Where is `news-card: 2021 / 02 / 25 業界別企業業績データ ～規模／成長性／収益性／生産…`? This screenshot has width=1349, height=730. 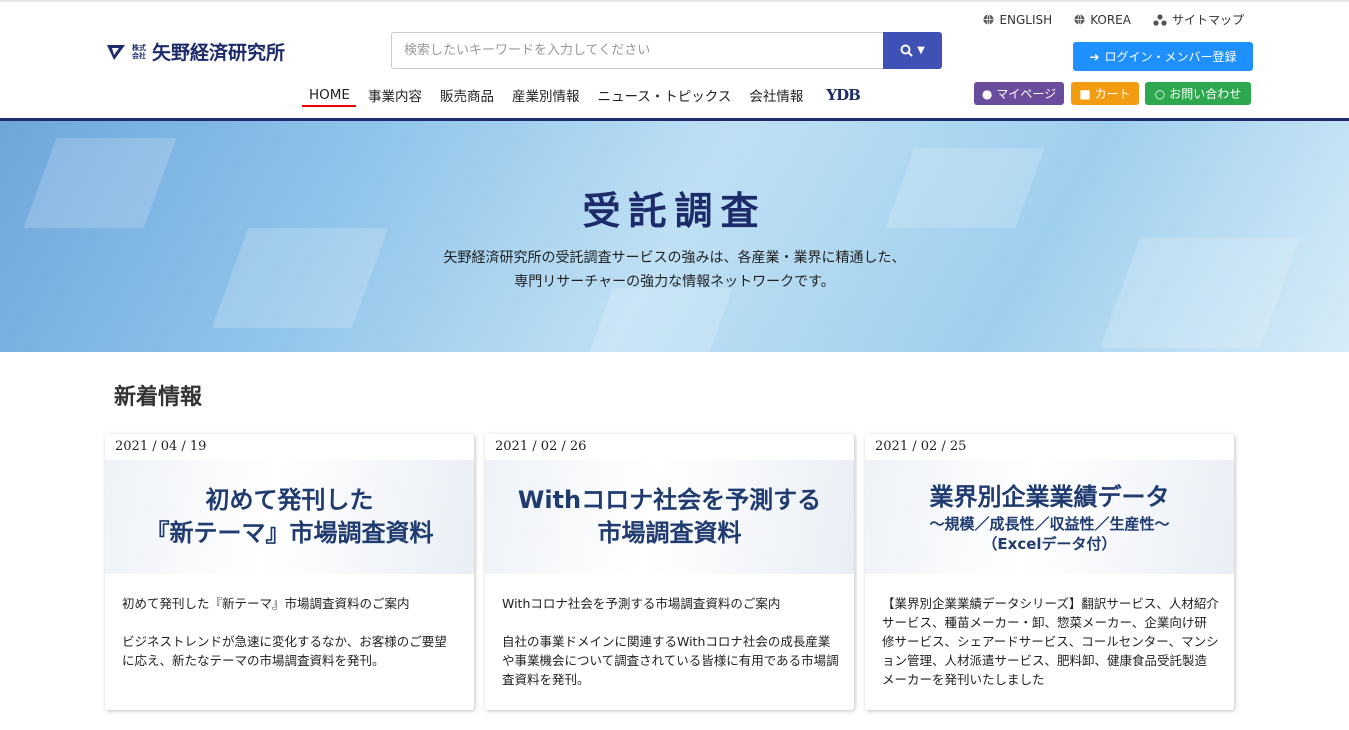
news-card: 2021 / 02 / 25 業界別企業業績データ ～規模／成長性／収益性／生産… is located at coordinates (1049, 572).